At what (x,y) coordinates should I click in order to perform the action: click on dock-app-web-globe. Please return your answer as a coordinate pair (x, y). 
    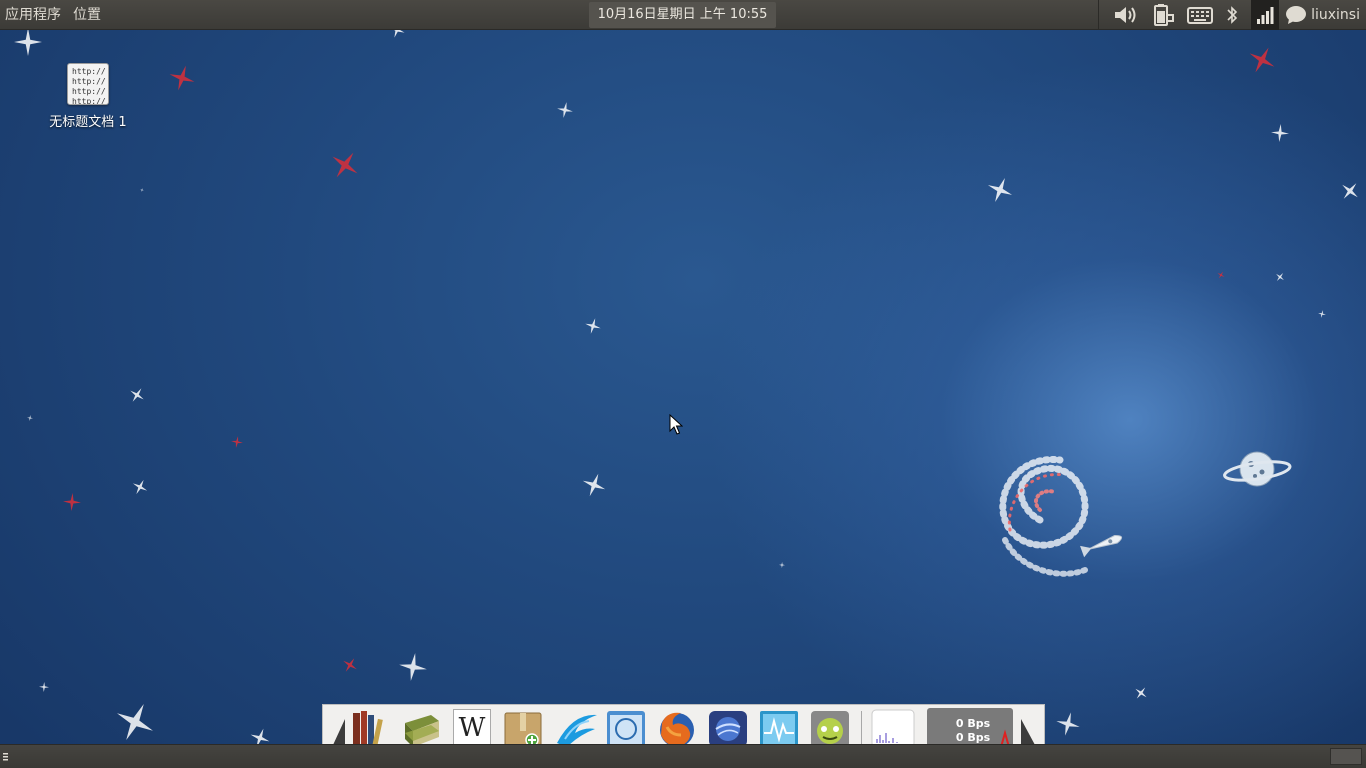
    Looking at the image, I should click on (727, 726).